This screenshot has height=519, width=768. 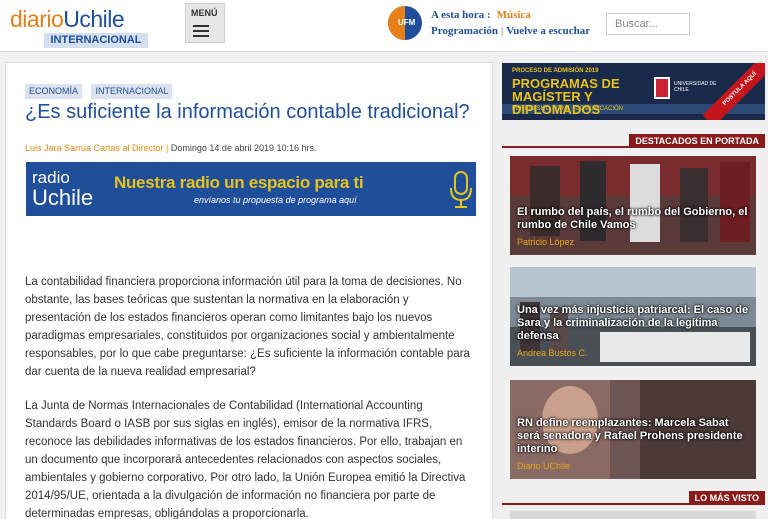 I want to click on tag-internacional: INTERNACIONAL, so click(x=132, y=91).